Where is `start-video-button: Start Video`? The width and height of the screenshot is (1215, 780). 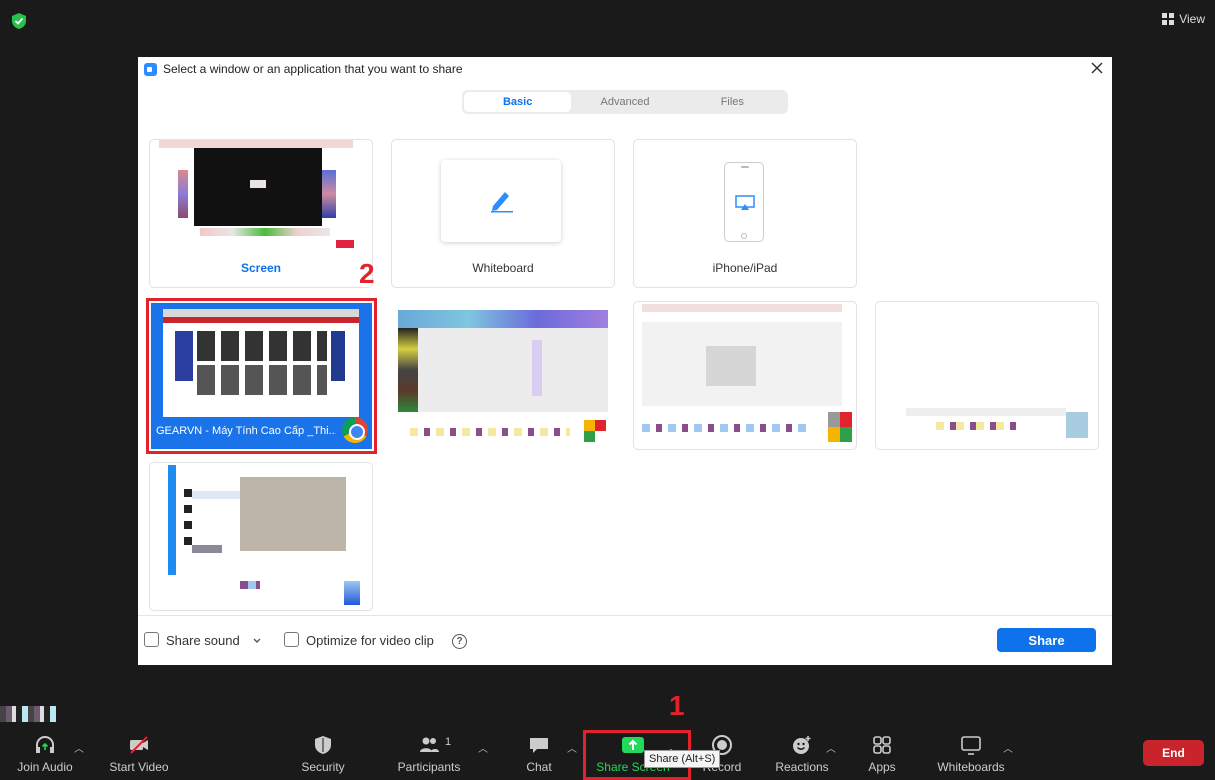 start-video-button: Start Video is located at coordinates (139, 755).